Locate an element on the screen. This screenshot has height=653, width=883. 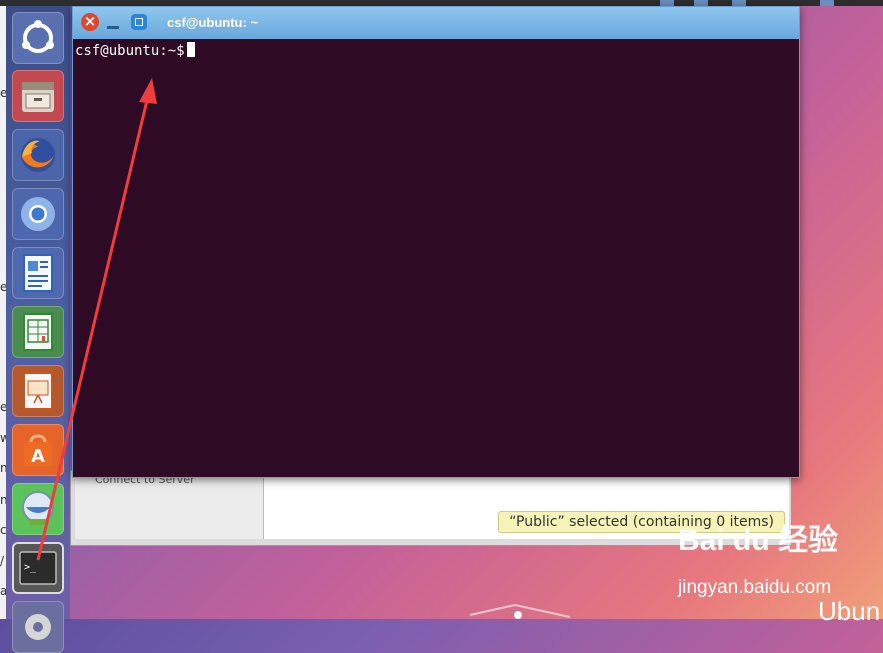
shell-prompt: csf@ubuntu:~$ is located at coordinates (130, 51).